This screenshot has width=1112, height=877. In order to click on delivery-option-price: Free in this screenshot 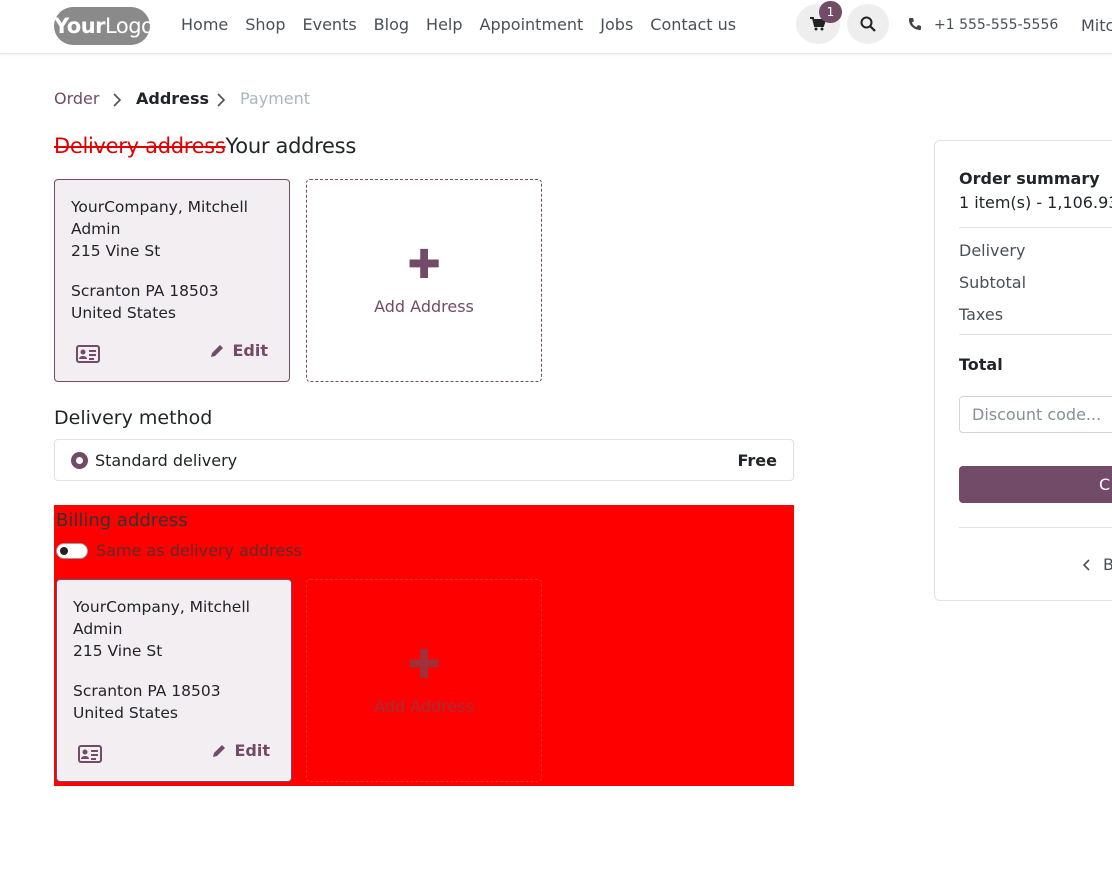, I will do `click(757, 460)`.